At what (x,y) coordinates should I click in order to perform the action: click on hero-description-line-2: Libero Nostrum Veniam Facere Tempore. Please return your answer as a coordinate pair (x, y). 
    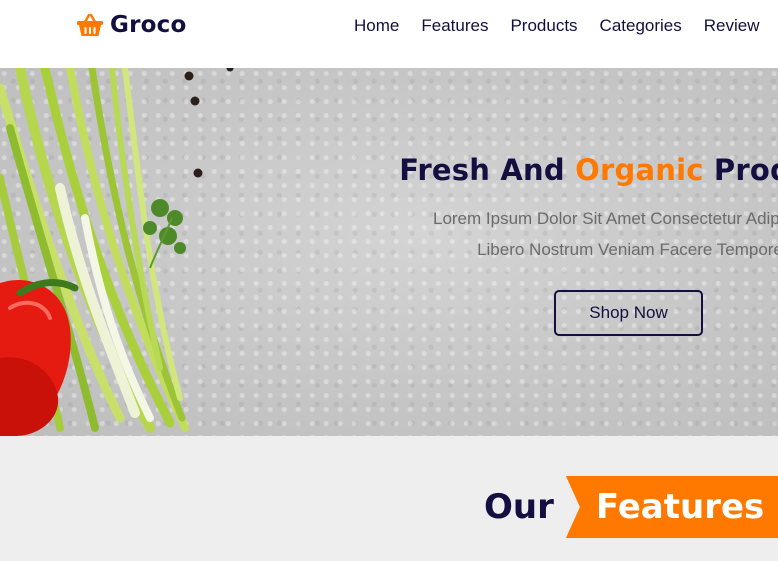
    Looking at the image, I should click on (627, 249).